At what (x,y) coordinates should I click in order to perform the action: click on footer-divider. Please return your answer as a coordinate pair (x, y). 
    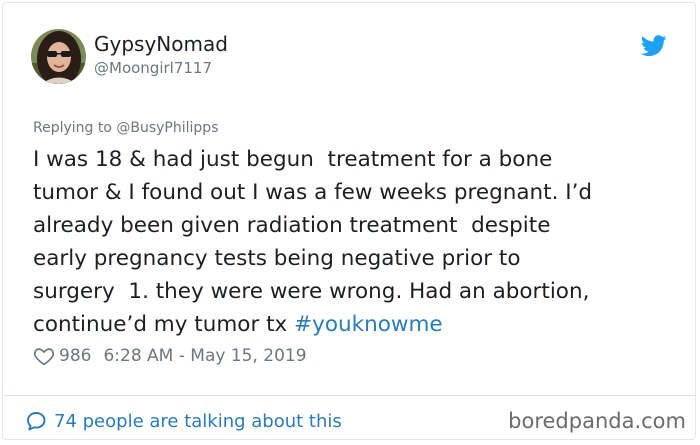
    Looking at the image, I should click on (349, 395).